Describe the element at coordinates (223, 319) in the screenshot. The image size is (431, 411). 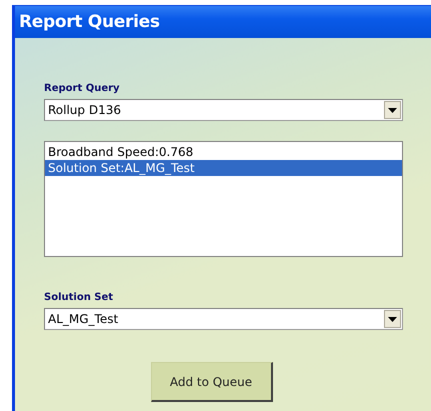
I see `solution-set-dropdown: AL_MG_Test` at that location.